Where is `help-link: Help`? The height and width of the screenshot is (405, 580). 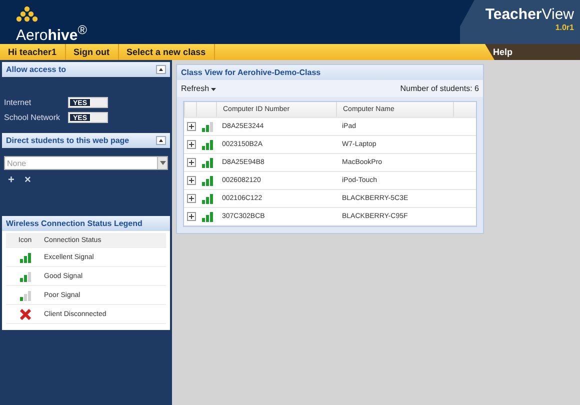
help-link: Help is located at coordinates (532, 52).